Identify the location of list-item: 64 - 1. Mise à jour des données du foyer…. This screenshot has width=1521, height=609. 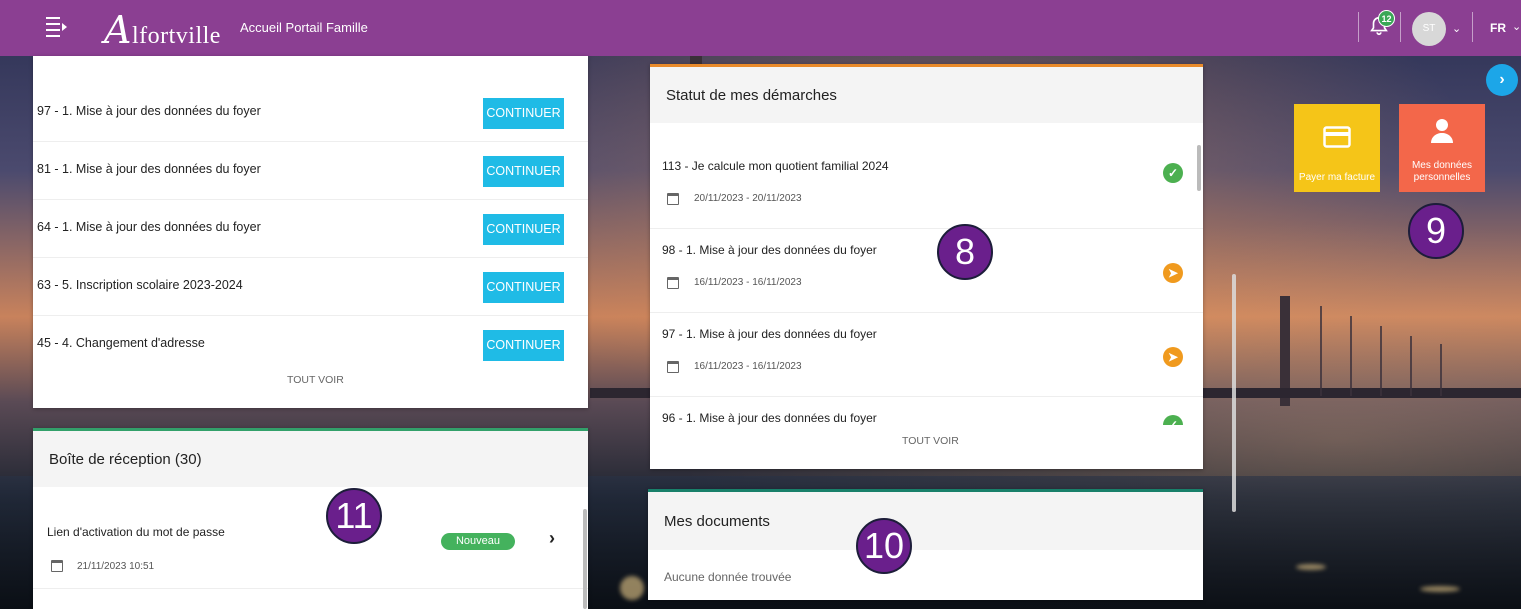
(310, 229).